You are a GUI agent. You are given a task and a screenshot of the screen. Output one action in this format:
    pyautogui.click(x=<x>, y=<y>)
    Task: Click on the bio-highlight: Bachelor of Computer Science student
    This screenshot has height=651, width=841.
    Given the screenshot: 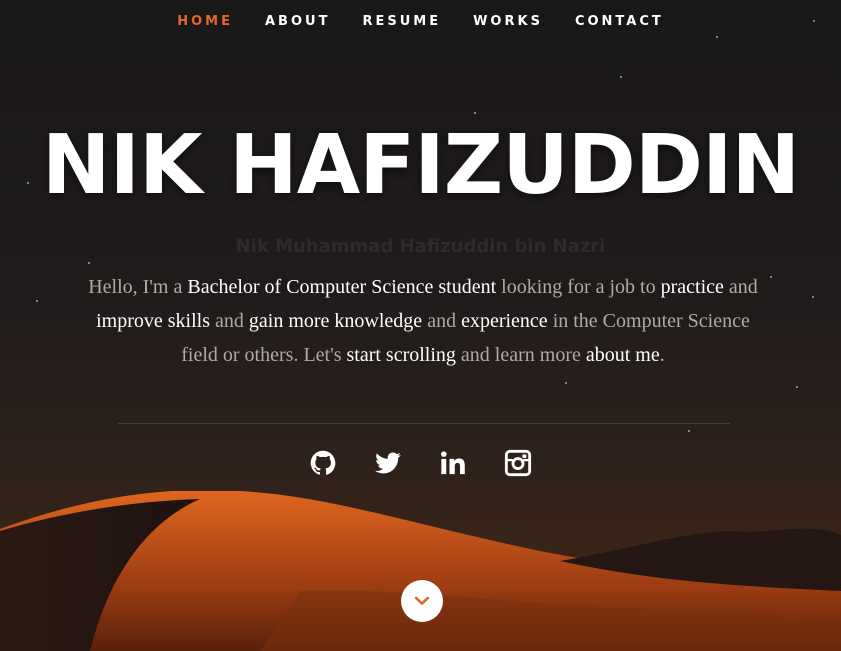 What is the action you would take?
    pyautogui.click(x=342, y=287)
    